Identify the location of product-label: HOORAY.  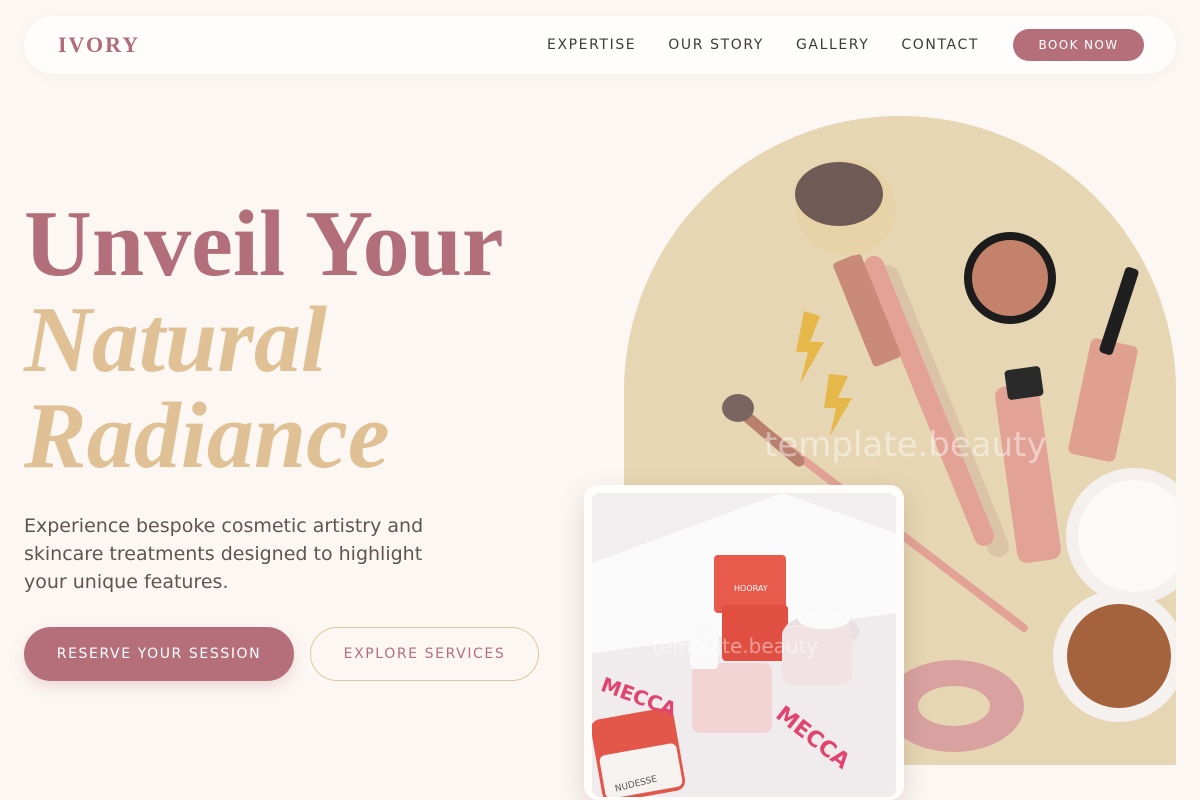
(751, 588).